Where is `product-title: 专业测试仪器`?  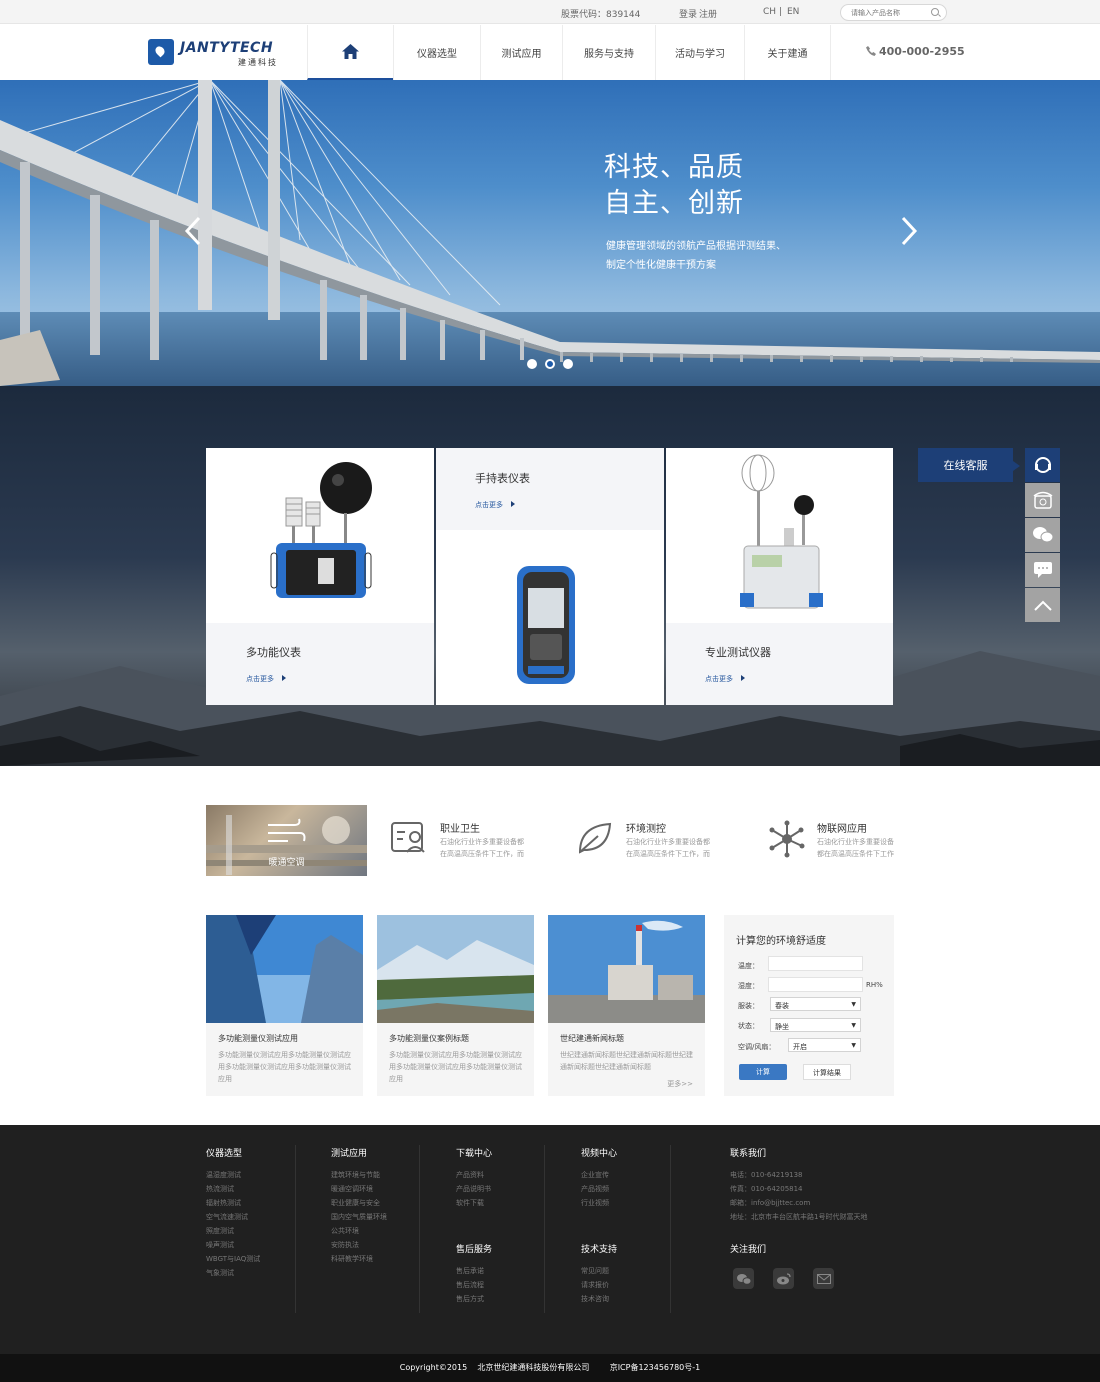 product-title: 专业测试仪器 is located at coordinates (738, 652).